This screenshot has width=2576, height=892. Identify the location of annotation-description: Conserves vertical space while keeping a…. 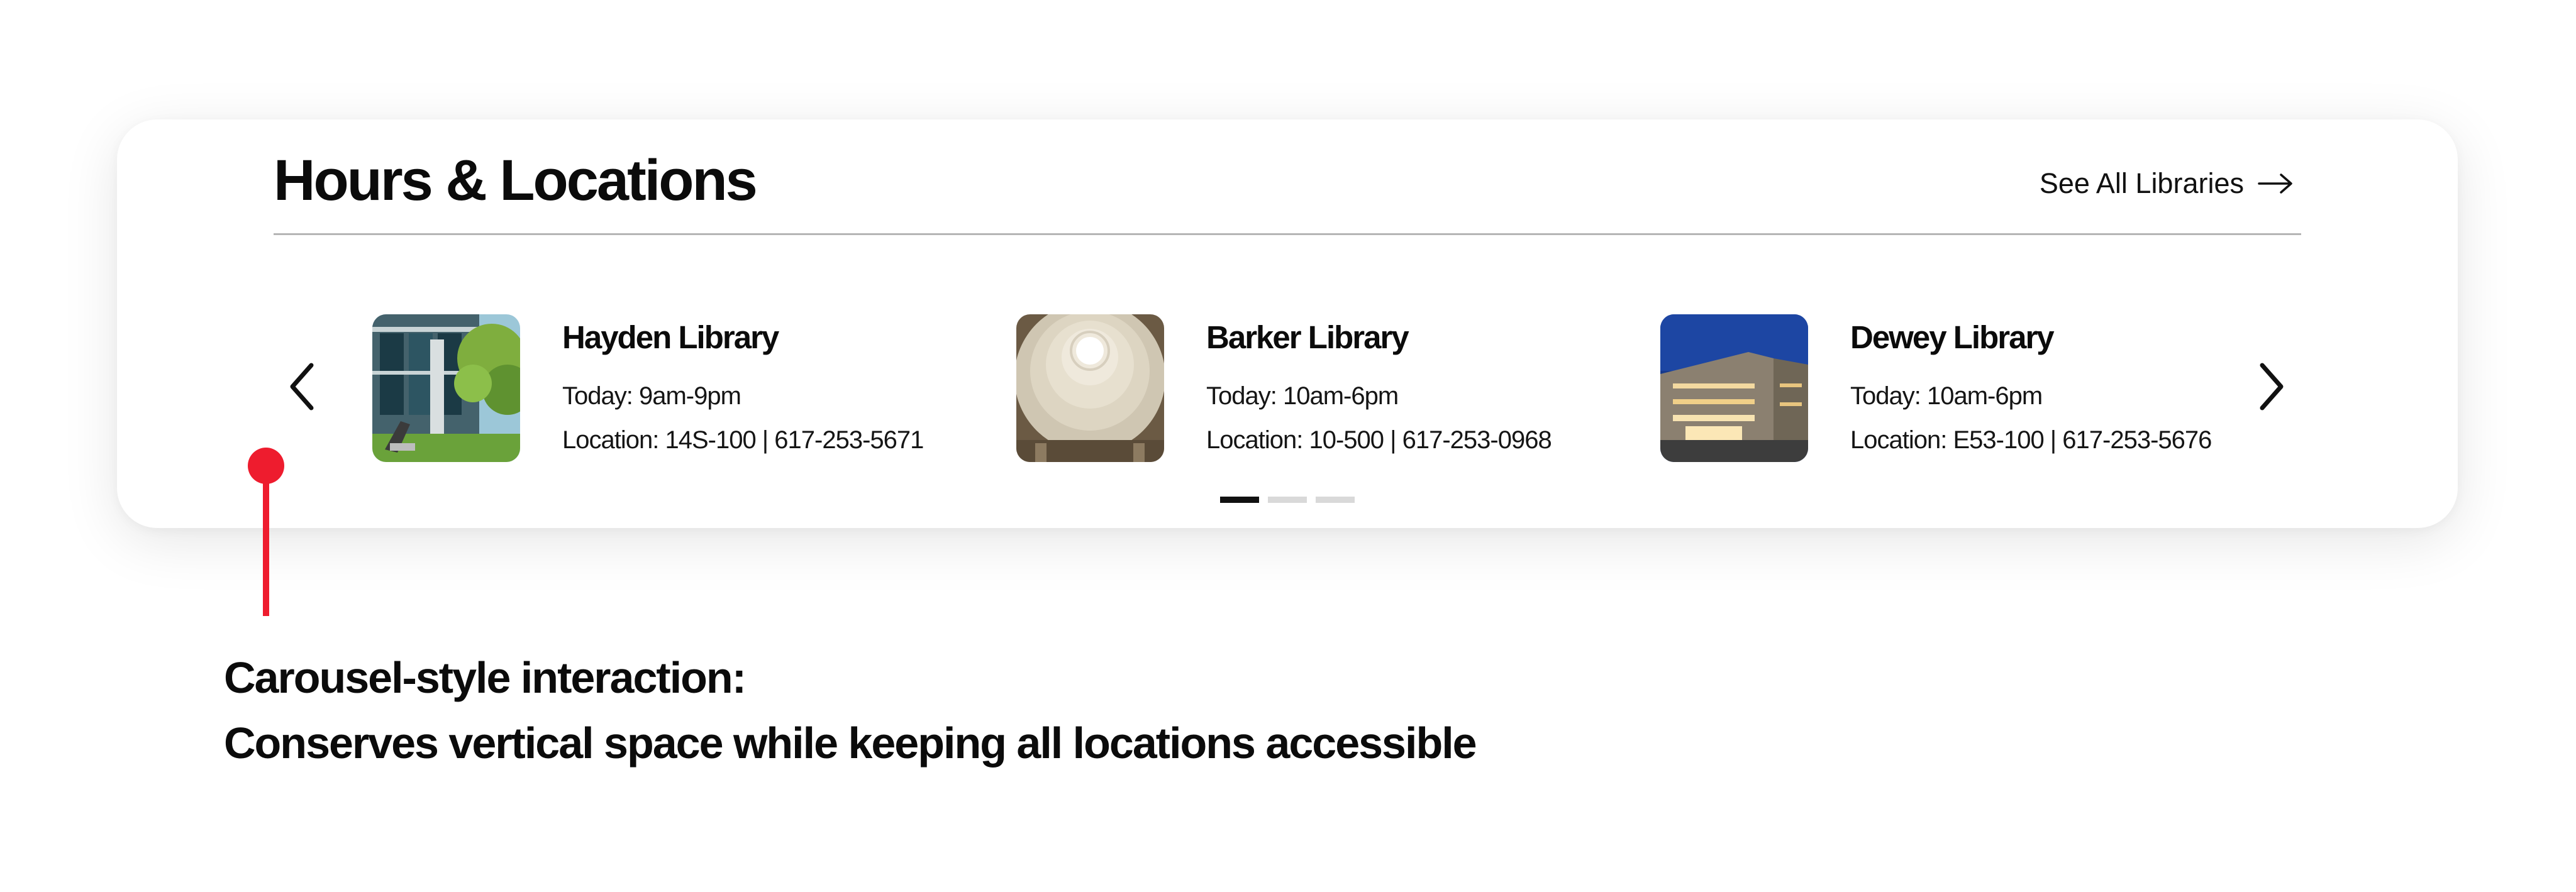
(850, 743).